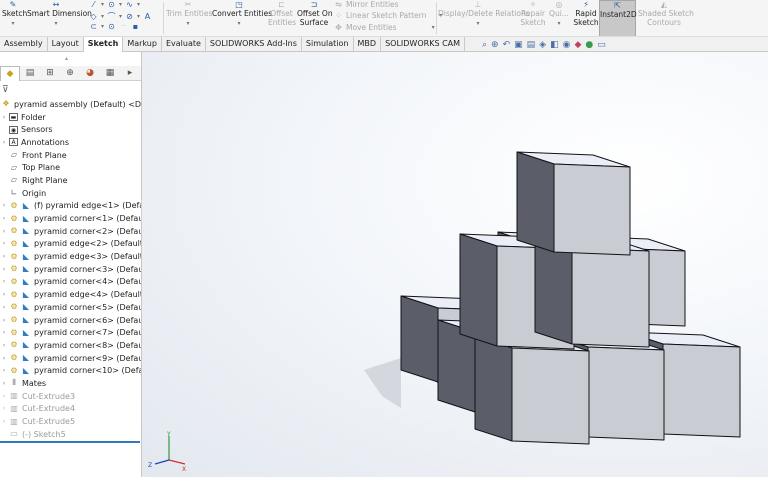  What do you see at coordinates (129, 4) in the screenshot?
I see `spline-icon: ∿` at bounding box center [129, 4].